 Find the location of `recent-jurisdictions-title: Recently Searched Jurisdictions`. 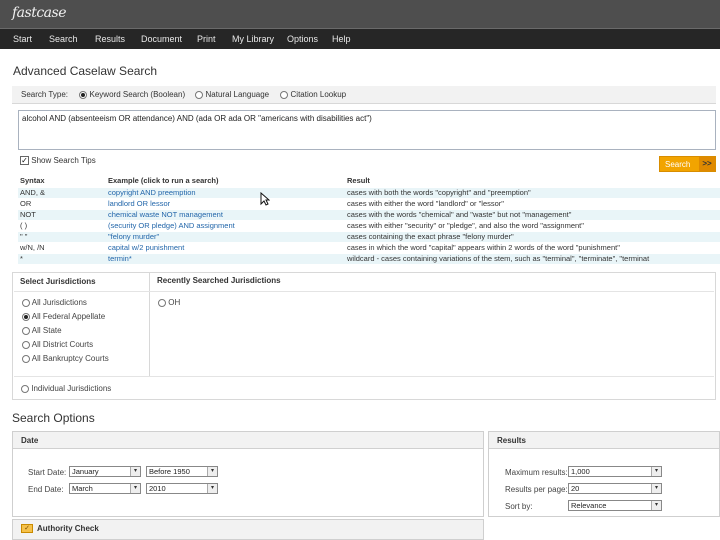

recent-jurisdictions-title: Recently Searched Jurisdictions is located at coordinates (219, 280).